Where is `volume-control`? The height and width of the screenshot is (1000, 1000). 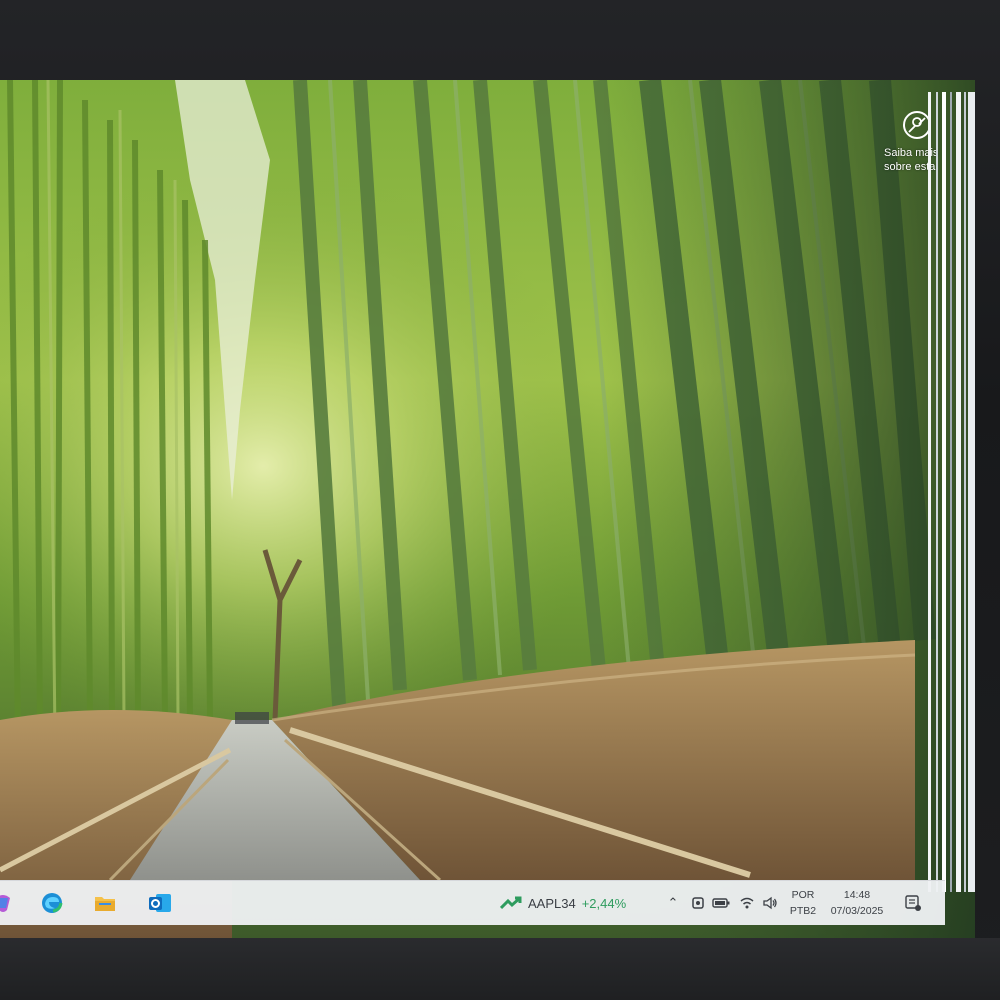 volume-control is located at coordinates (770, 903).